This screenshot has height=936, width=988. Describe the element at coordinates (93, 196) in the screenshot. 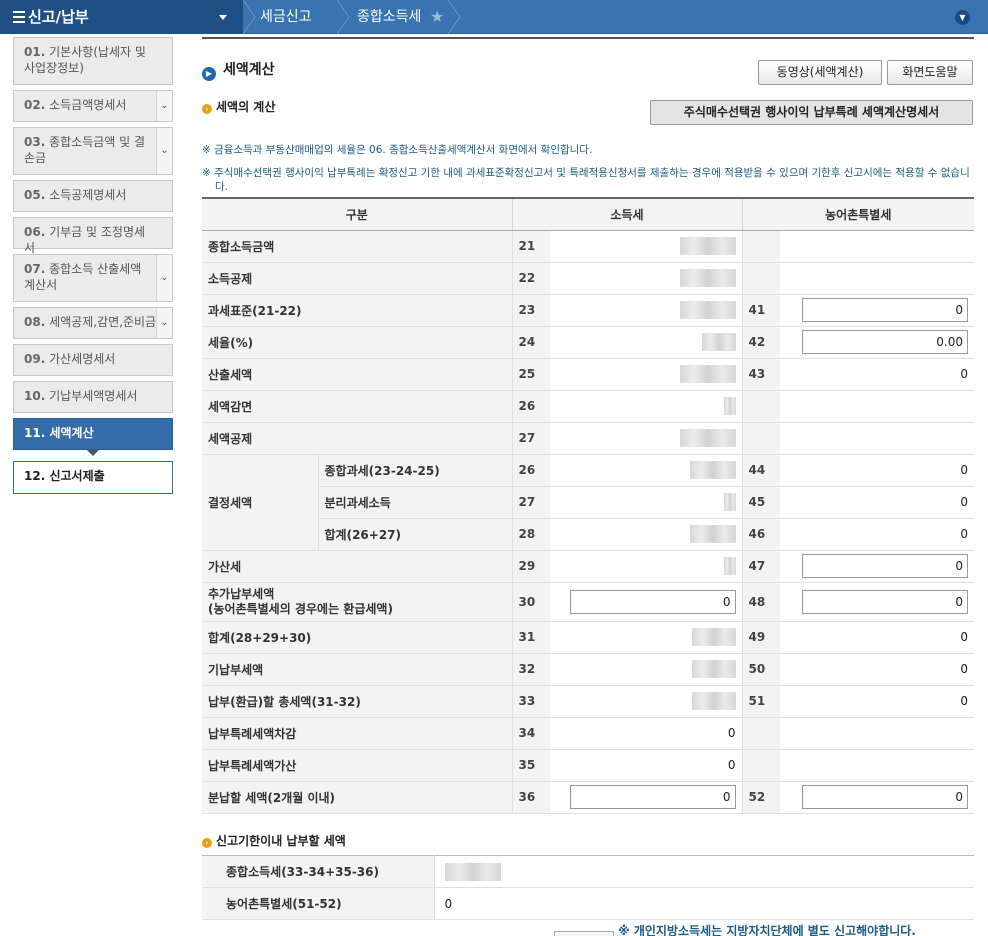

I see `sidebar-item-income-deduction: 05. 소득공제명세서` at that location.